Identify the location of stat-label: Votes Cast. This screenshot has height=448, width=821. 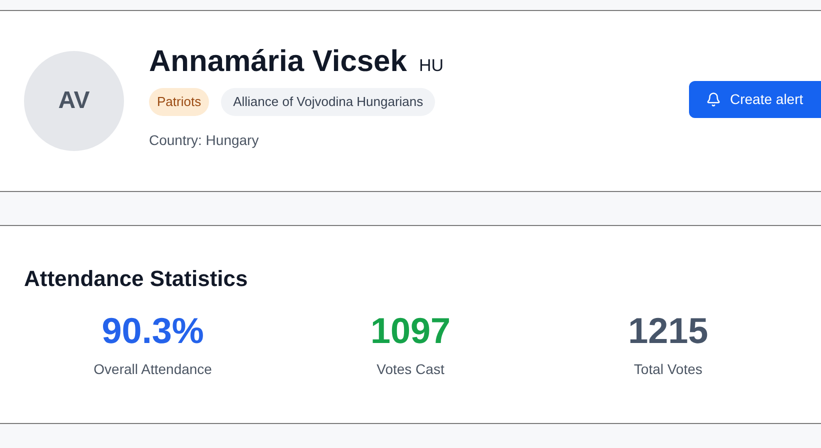
(410, 369).